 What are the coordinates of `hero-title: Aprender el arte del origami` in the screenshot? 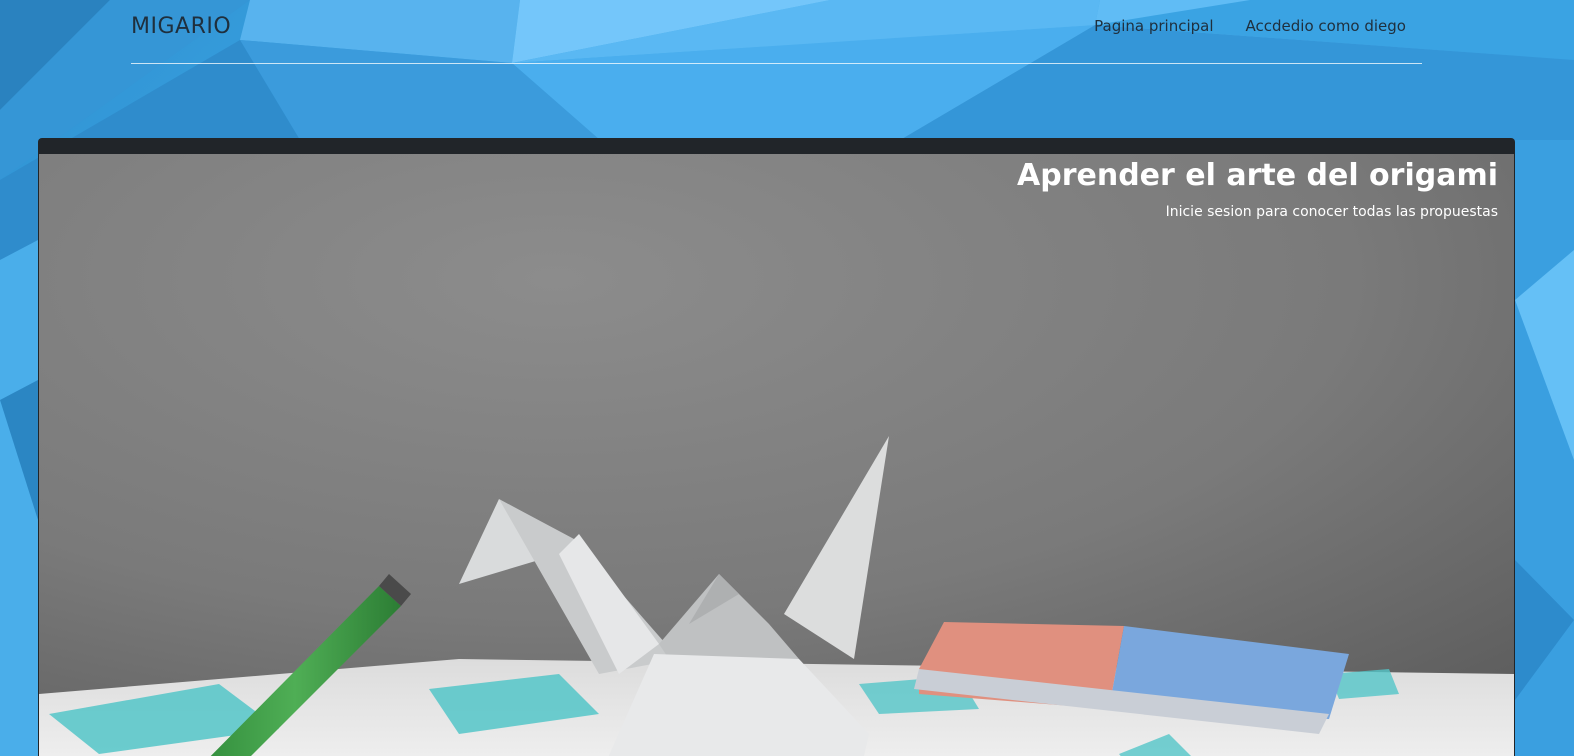 It's located at (1257, 175).